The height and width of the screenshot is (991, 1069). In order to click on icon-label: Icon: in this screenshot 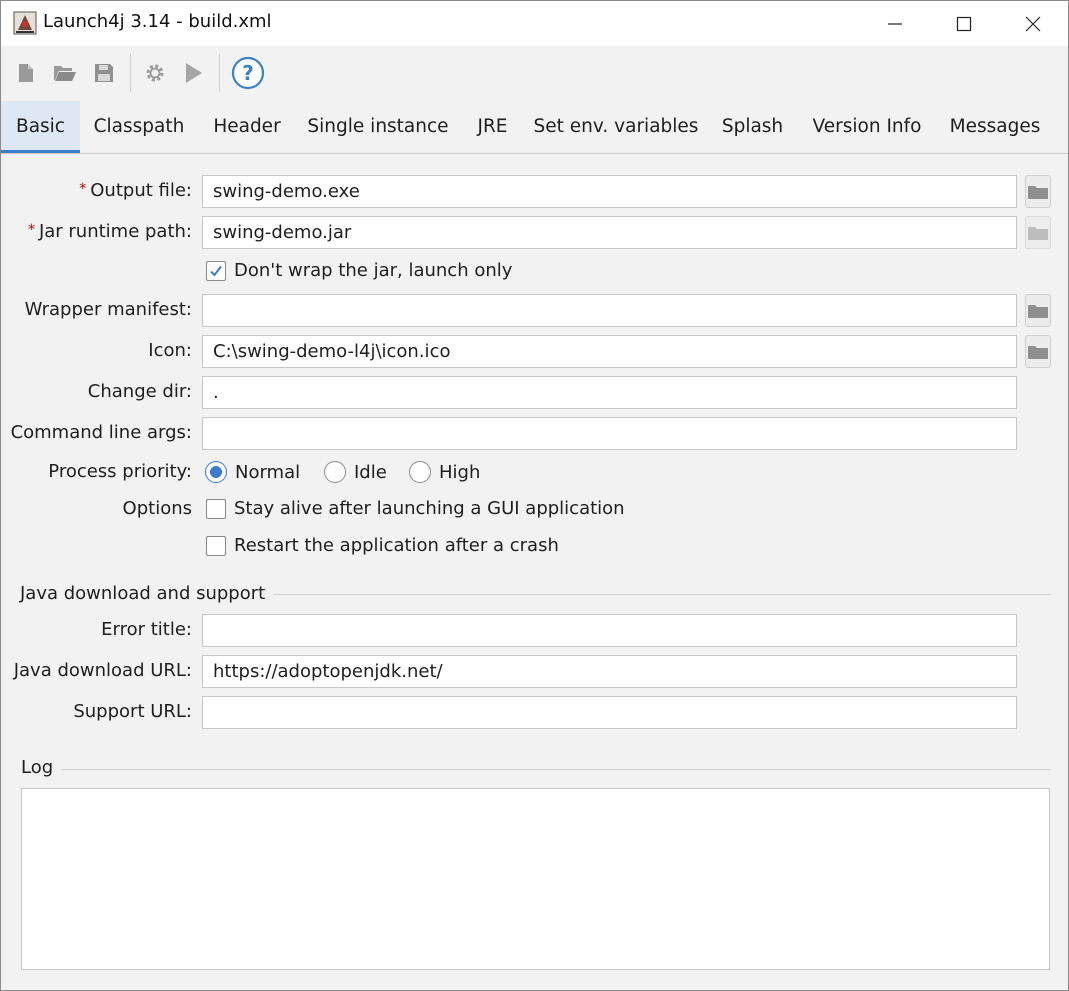, I will do `click(170, 350)`.